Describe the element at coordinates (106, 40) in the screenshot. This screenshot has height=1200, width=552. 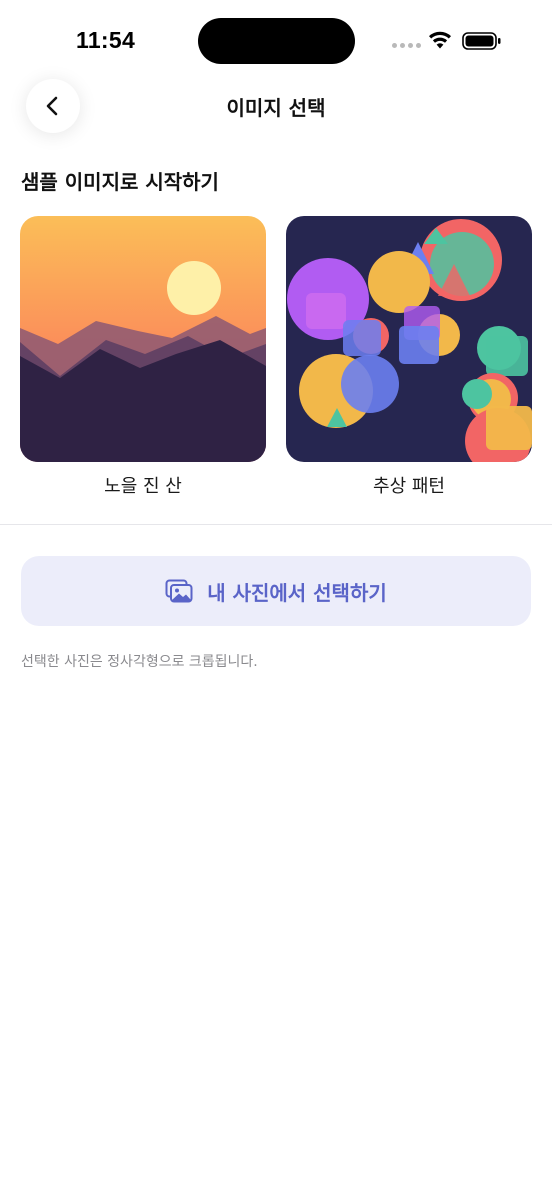
I see `status-time: 11:54` at that location.